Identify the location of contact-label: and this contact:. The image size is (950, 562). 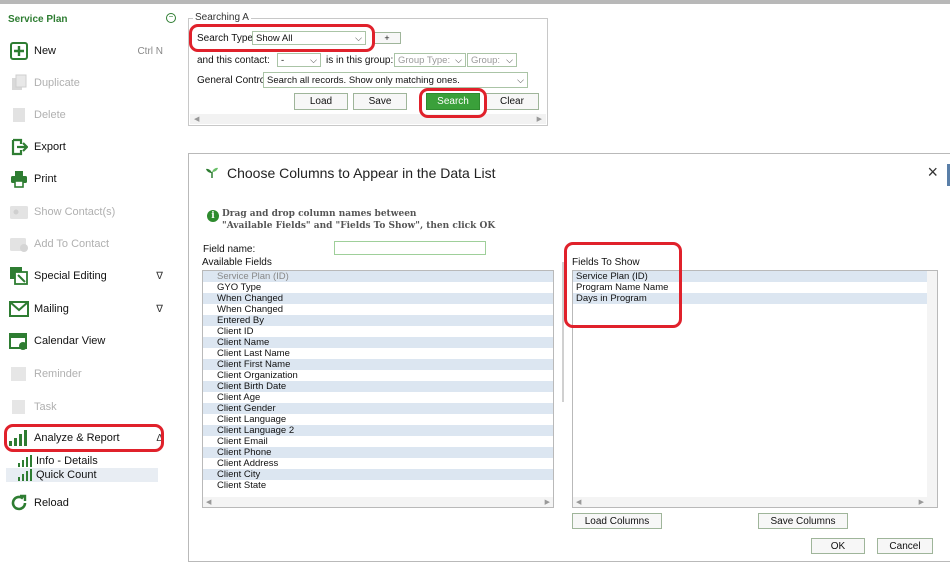
(233, 60).